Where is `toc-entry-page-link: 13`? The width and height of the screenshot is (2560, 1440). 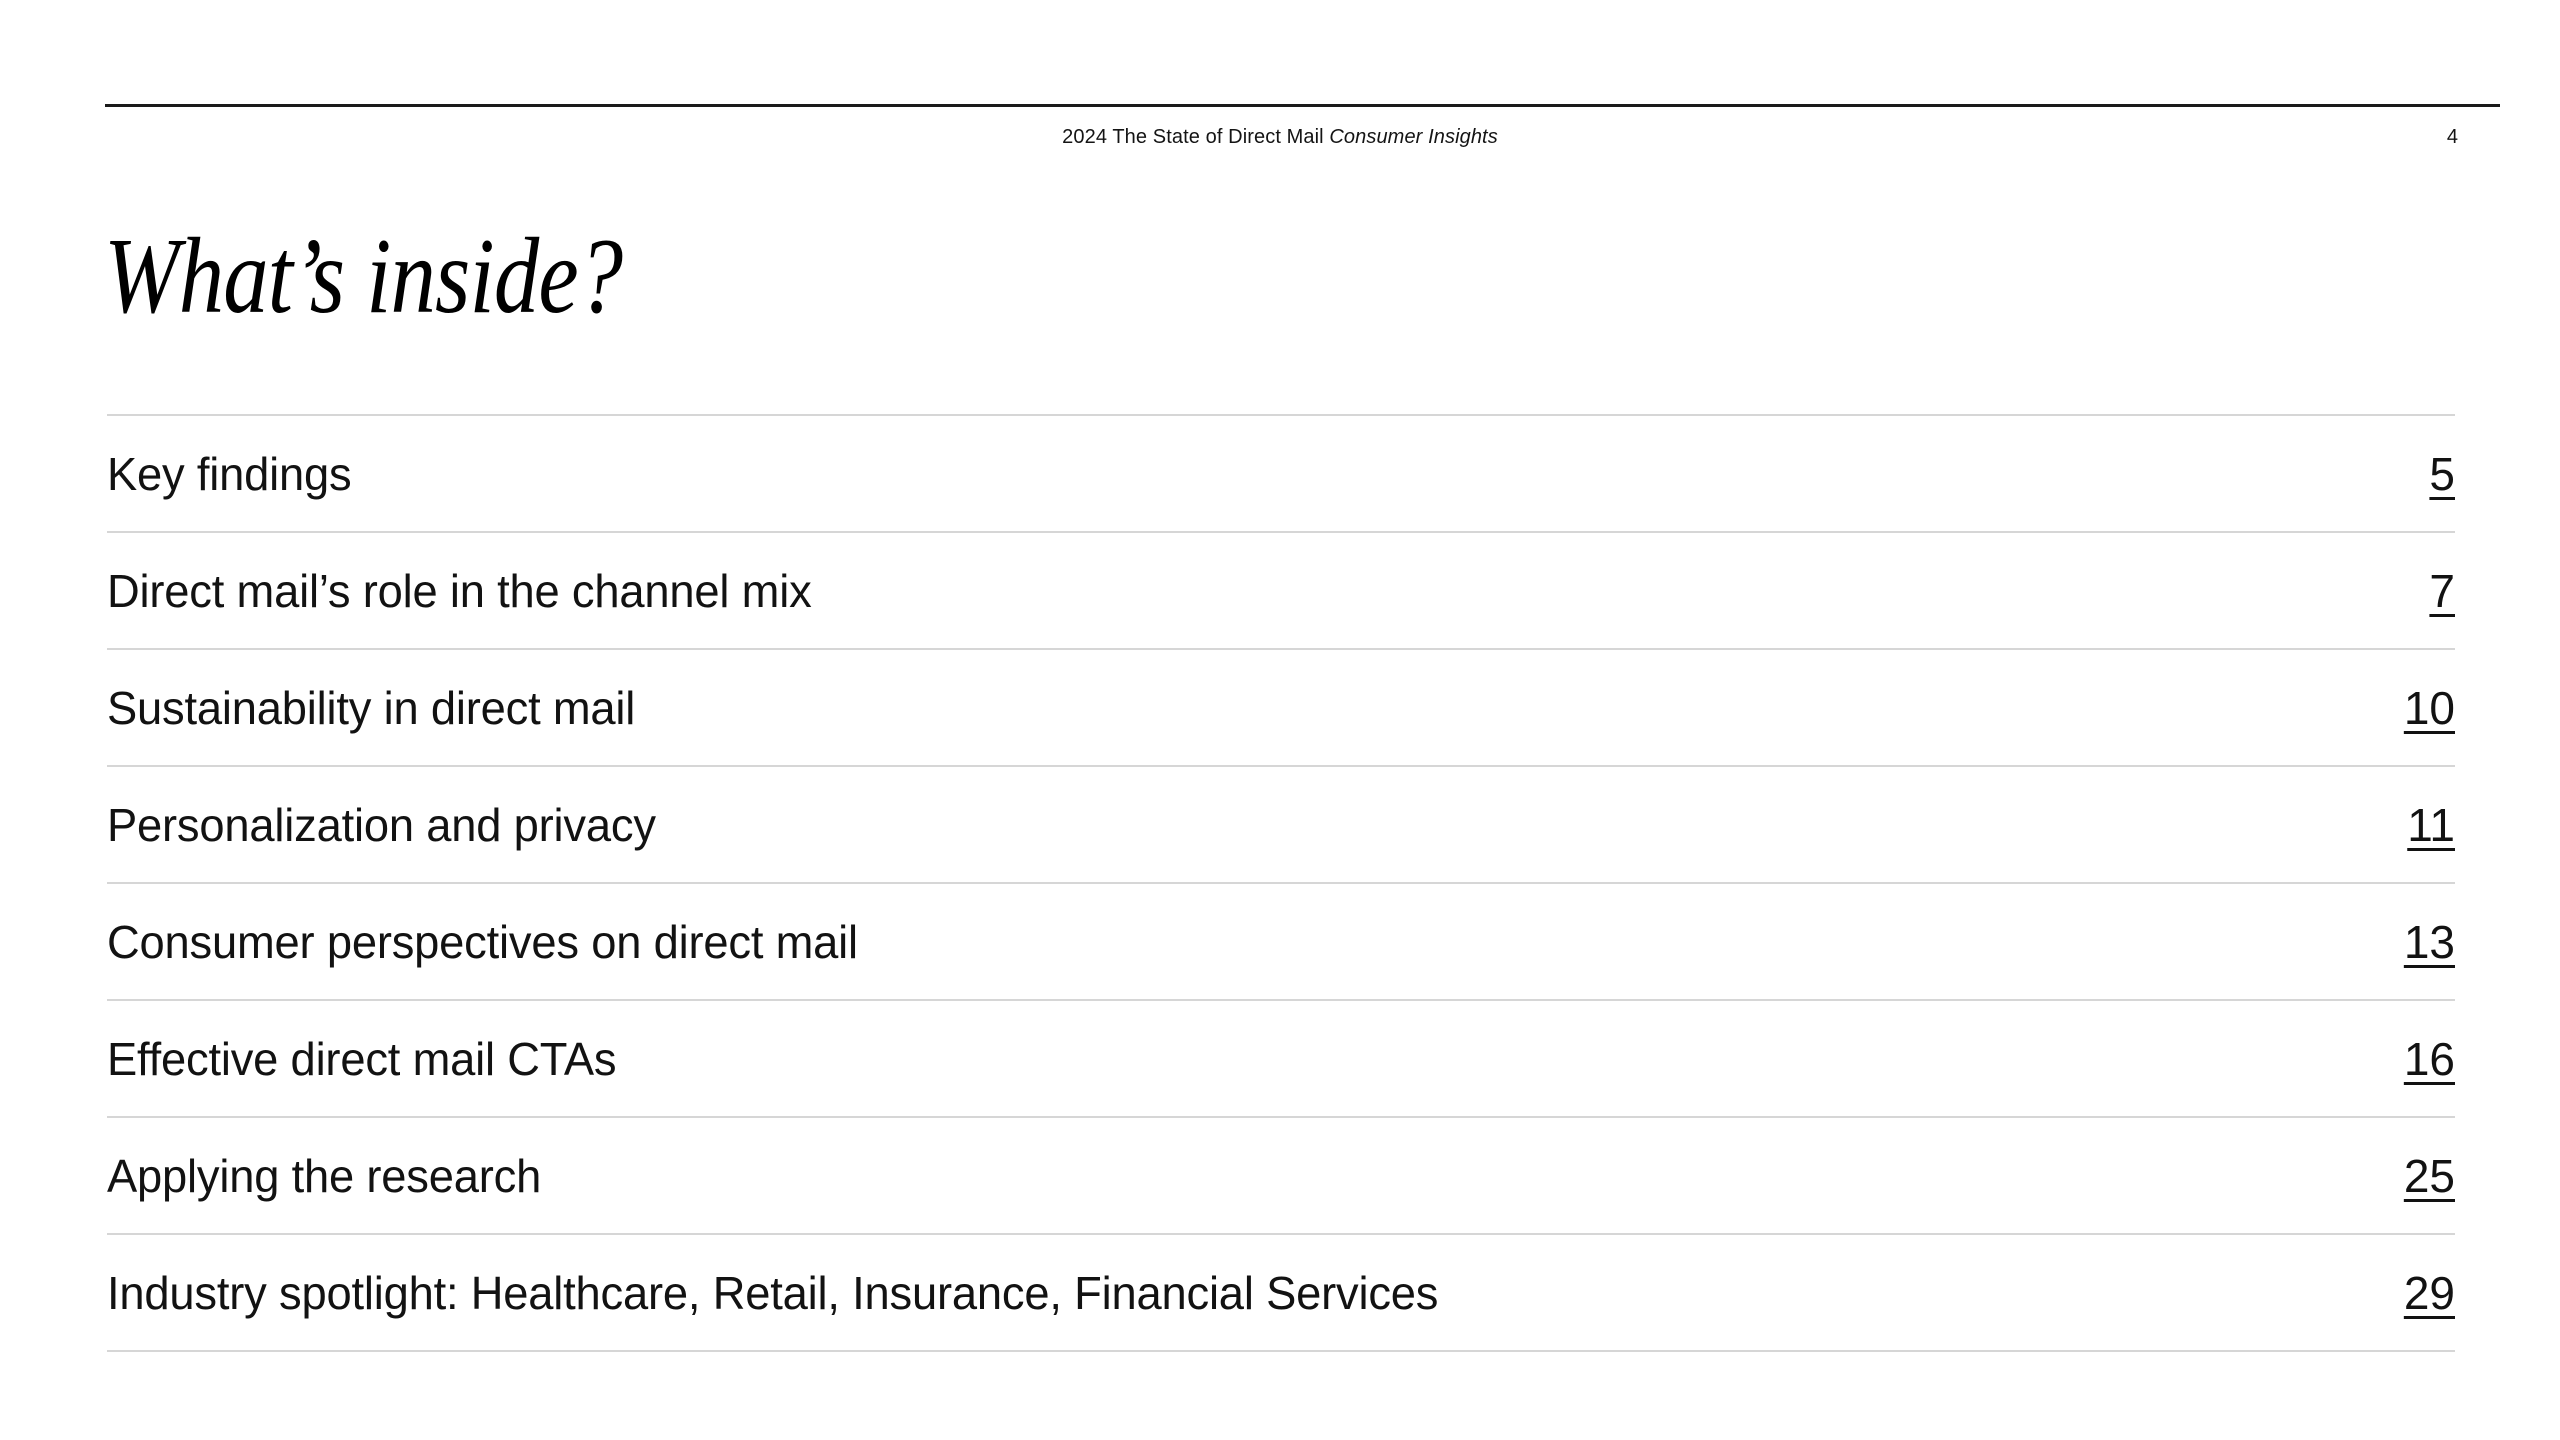
toc-entry-page-link: 13 is located at coordinates (2409, 942).